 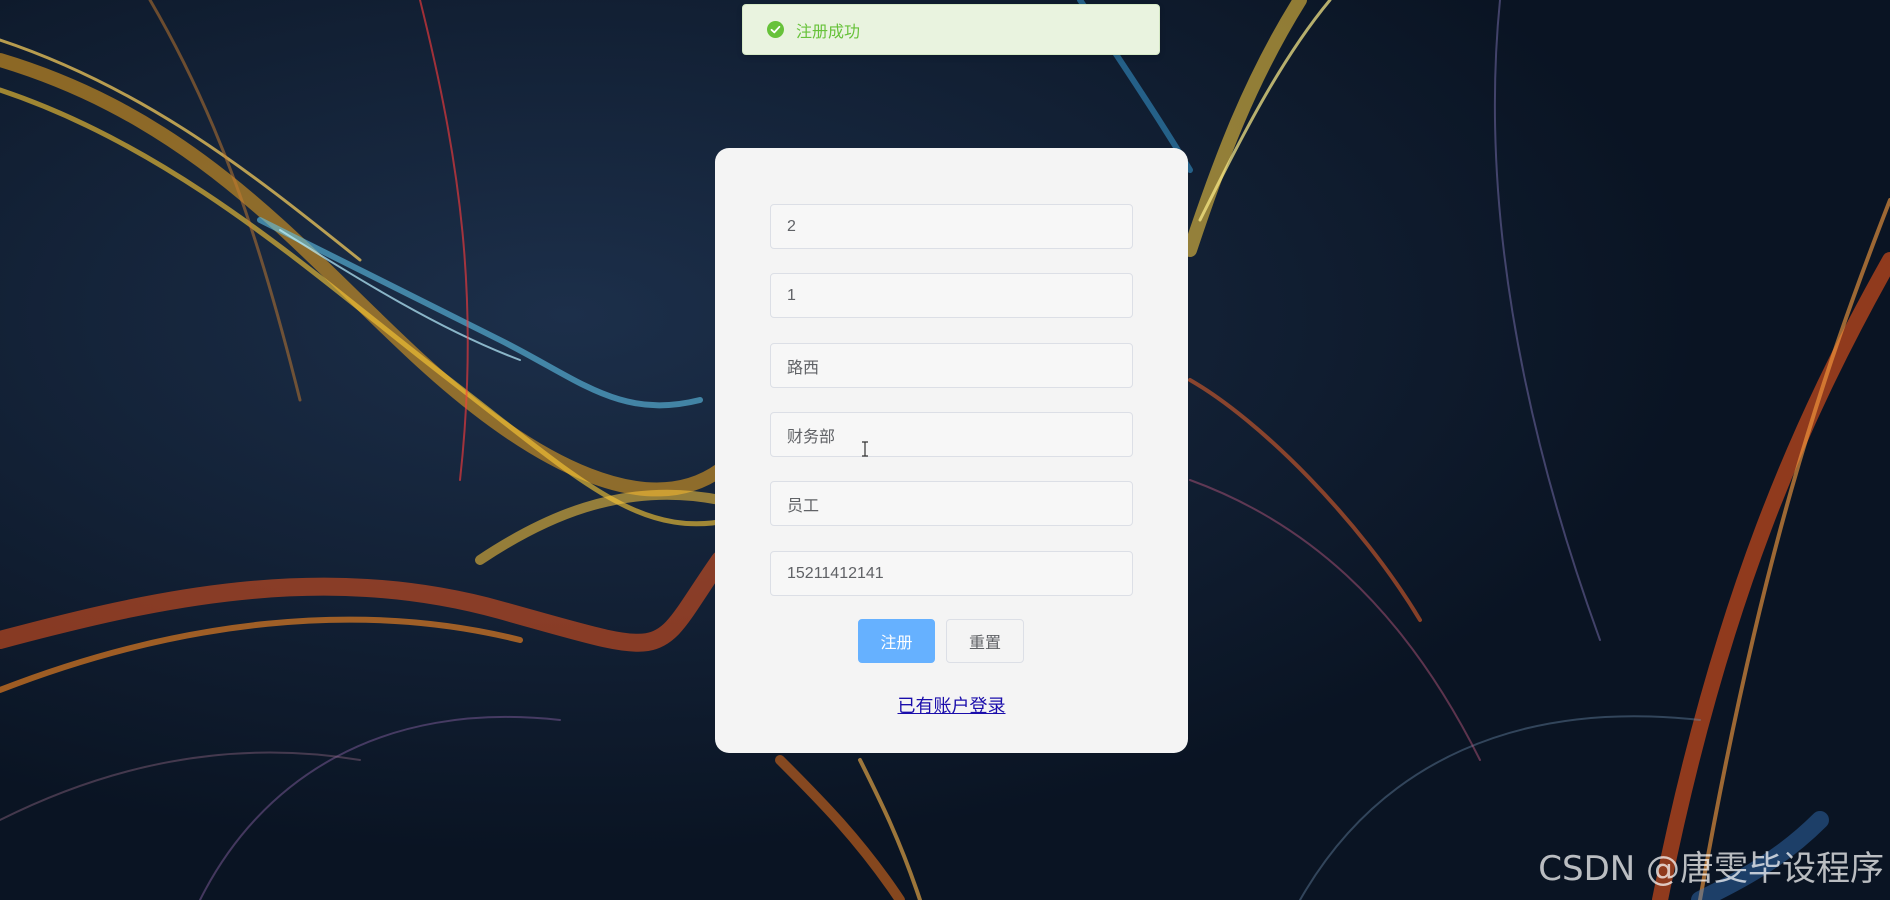 I want to click on reset-button: 重置, so click(x=985, y=641).